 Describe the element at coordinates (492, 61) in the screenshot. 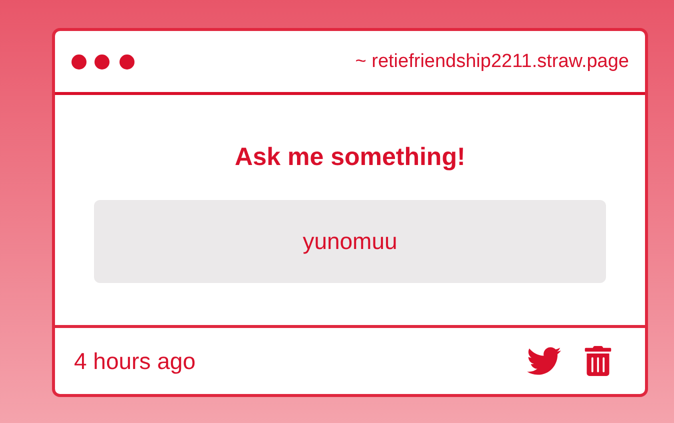

I see `window-title: ~ retiefriendship2211.straw.page` at that location.